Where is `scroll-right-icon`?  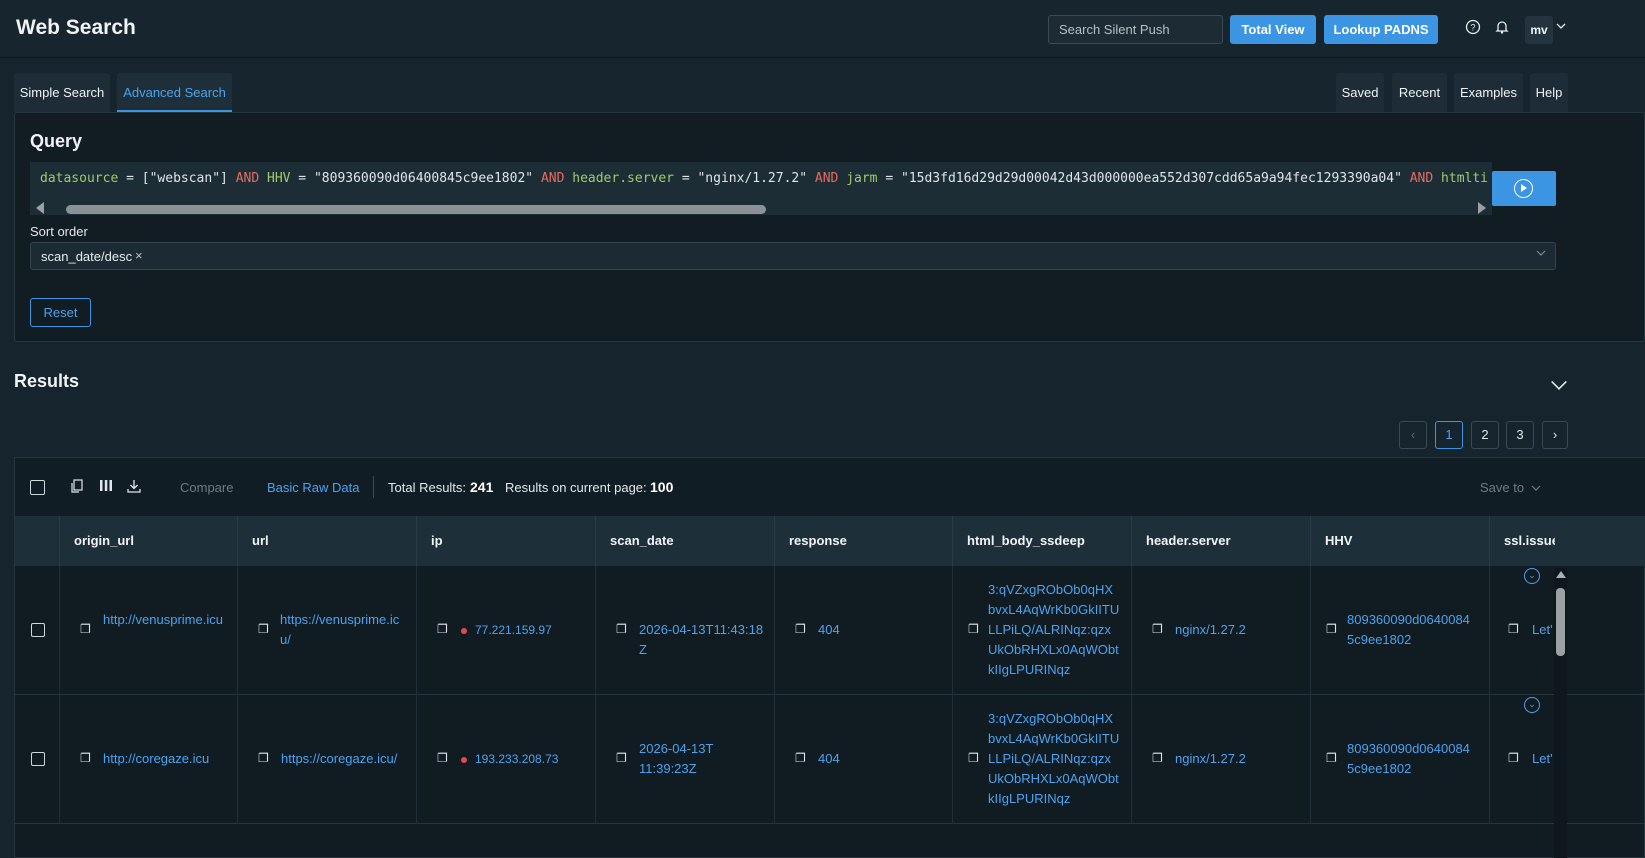 scroll-right-icon is located at coordinates (1482, 208).